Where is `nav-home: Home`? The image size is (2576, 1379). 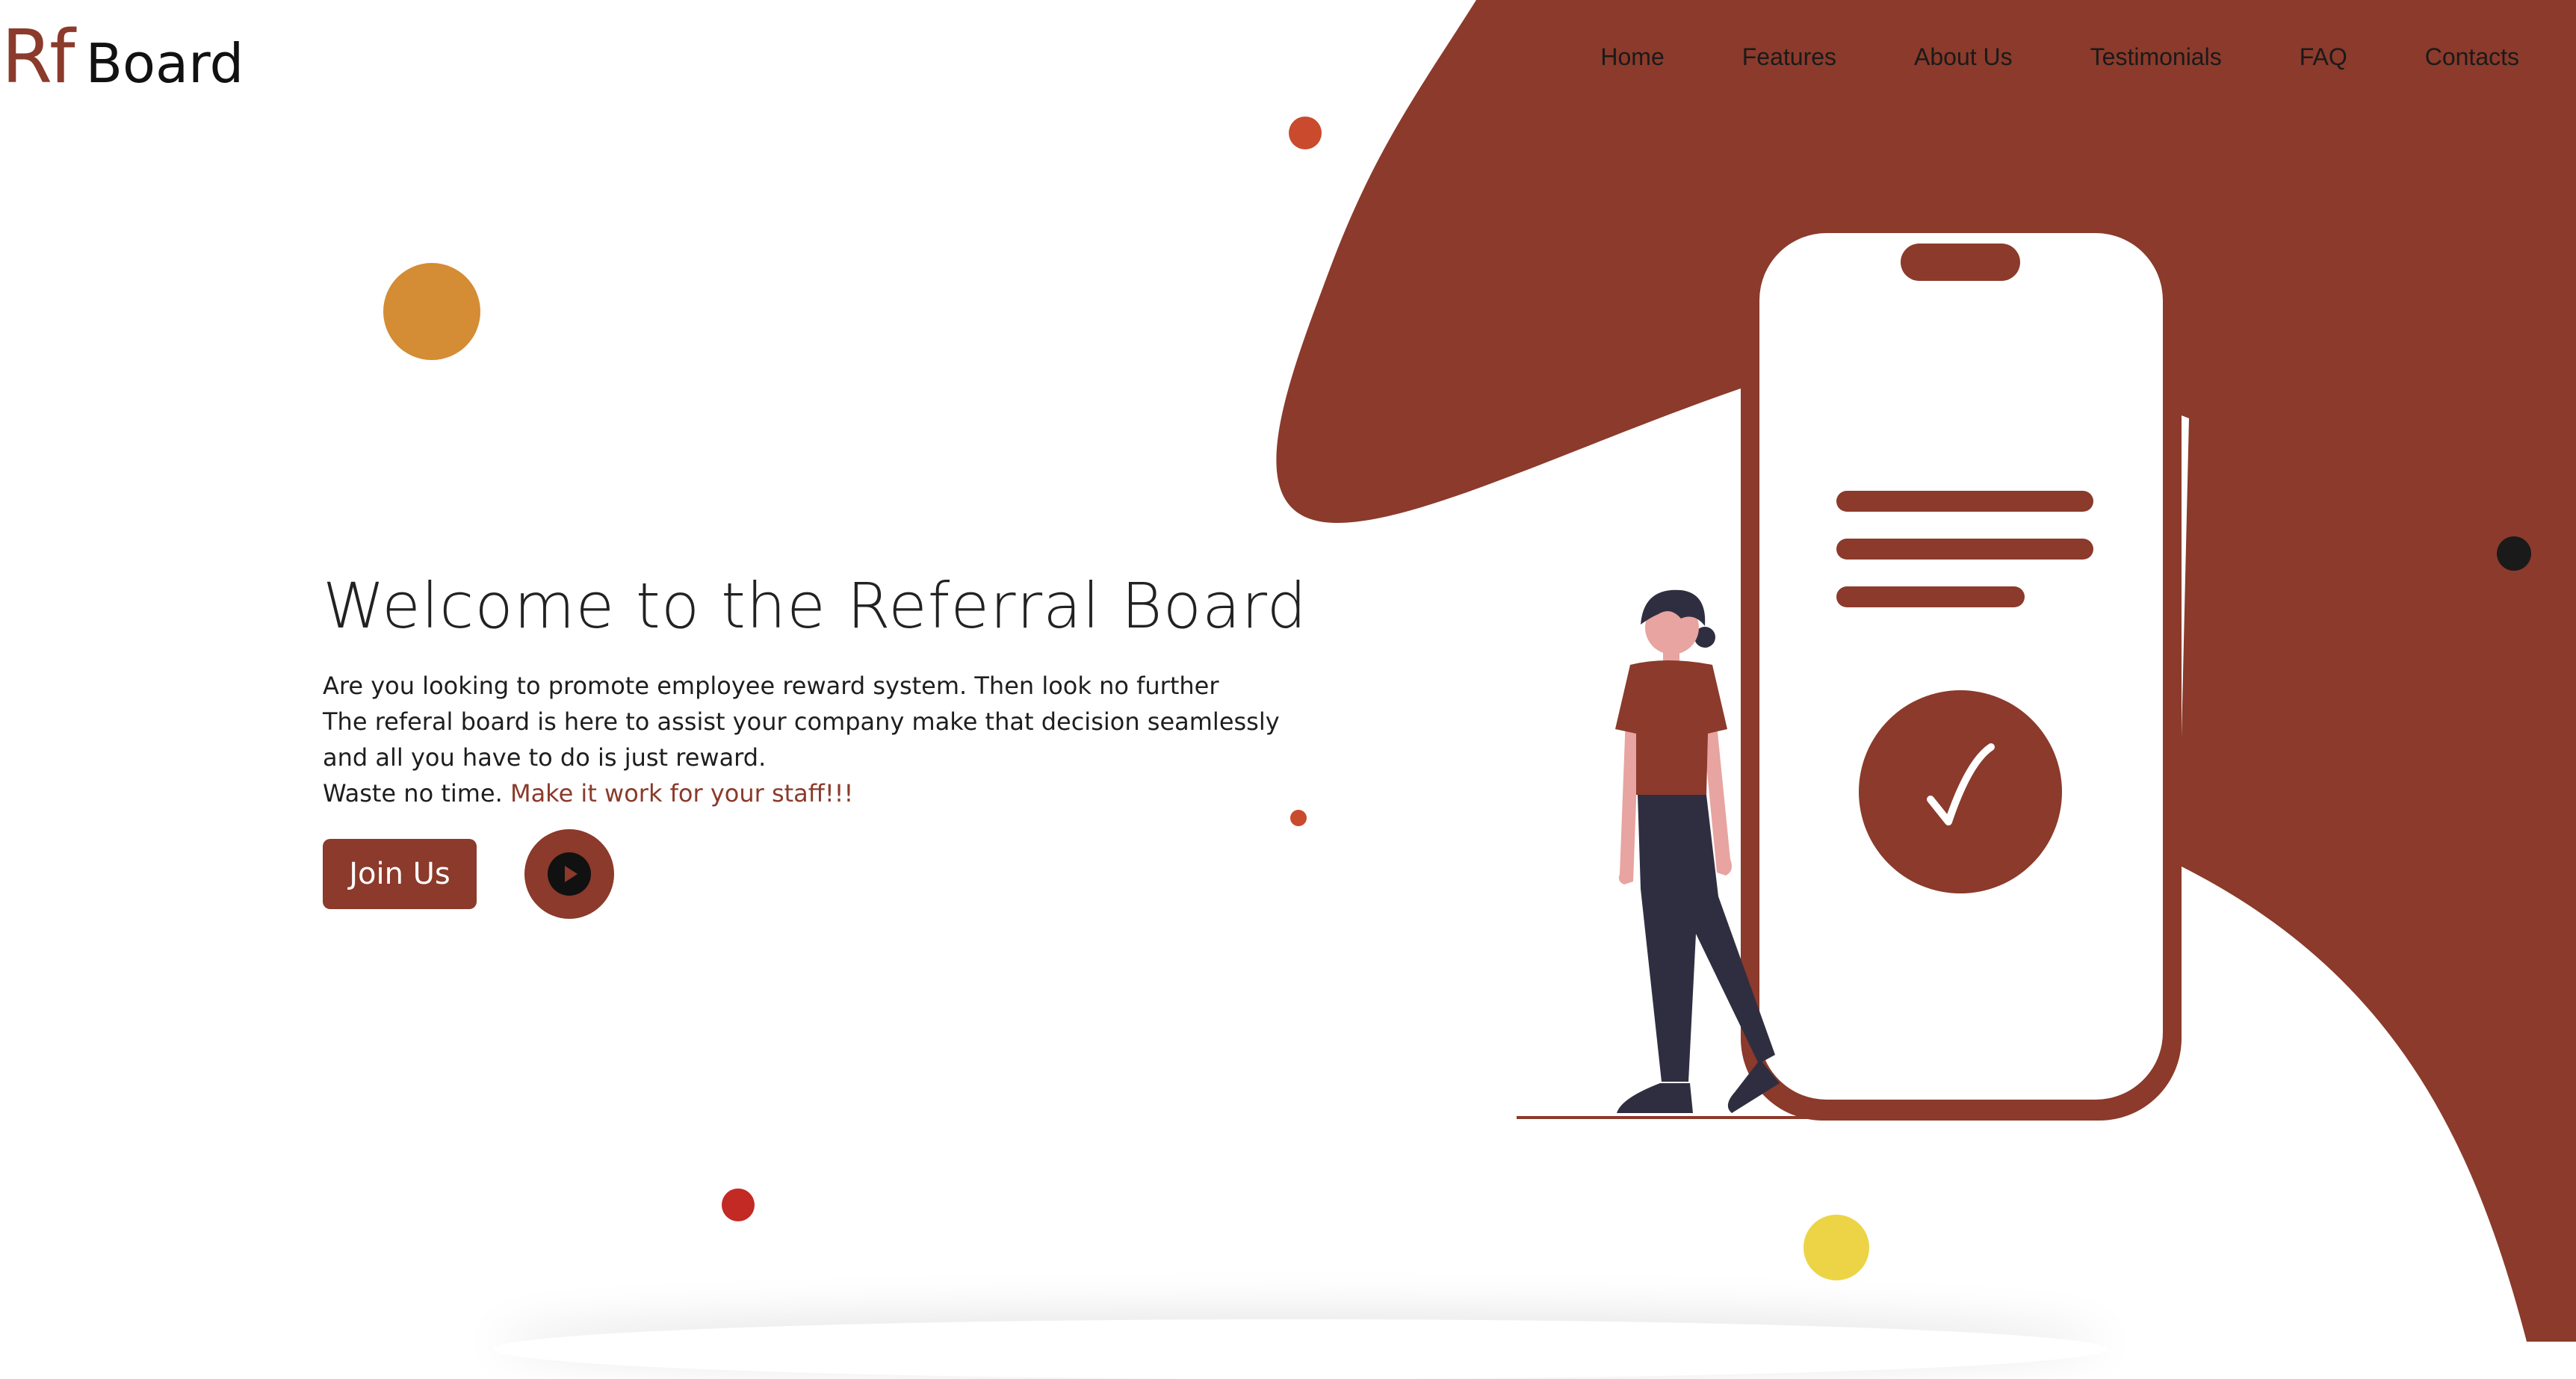 nav-home: Home is located at coordinates (1632, 57).